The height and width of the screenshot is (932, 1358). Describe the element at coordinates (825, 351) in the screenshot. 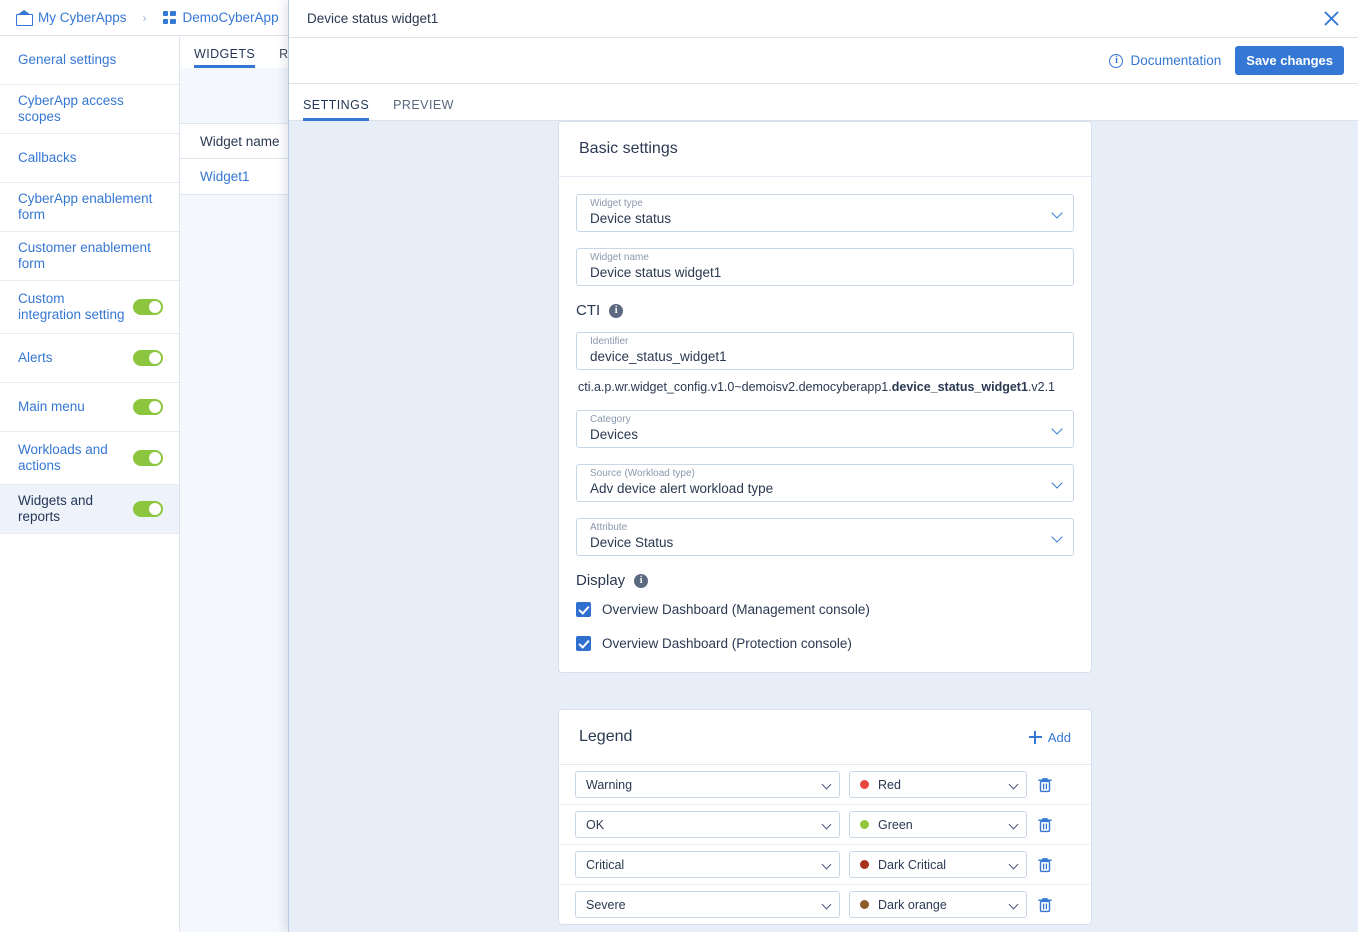

I see `identifier-input: Identifier device_status_widget1` at that location.